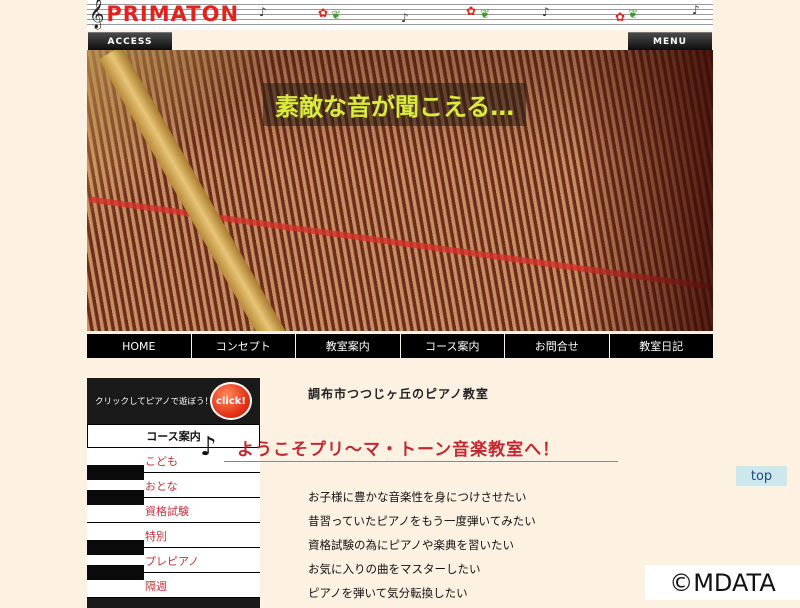 This screenshot has width=800, height=608. Describe the element at coordinates (394, 569) in the screenshot. I see `list-item: お気に入りの曲をマスターしたい` at that location.